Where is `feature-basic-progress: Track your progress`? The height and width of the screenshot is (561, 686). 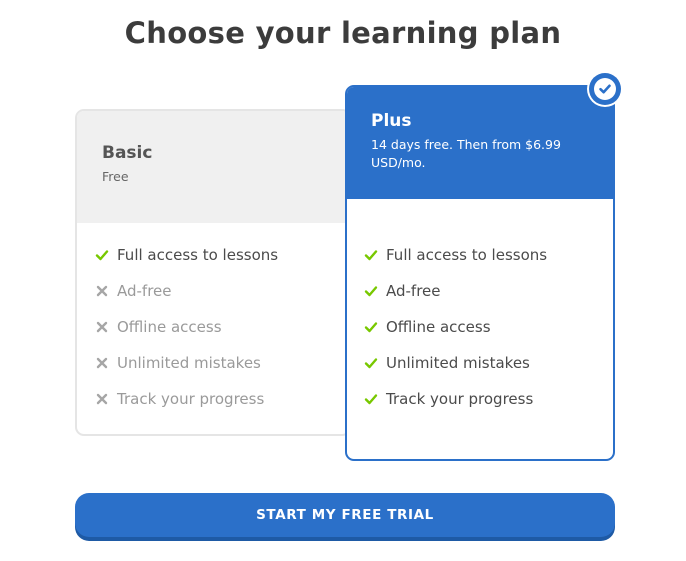 feature-basic-progress: Track your progress is located at coordinates (179, 399).